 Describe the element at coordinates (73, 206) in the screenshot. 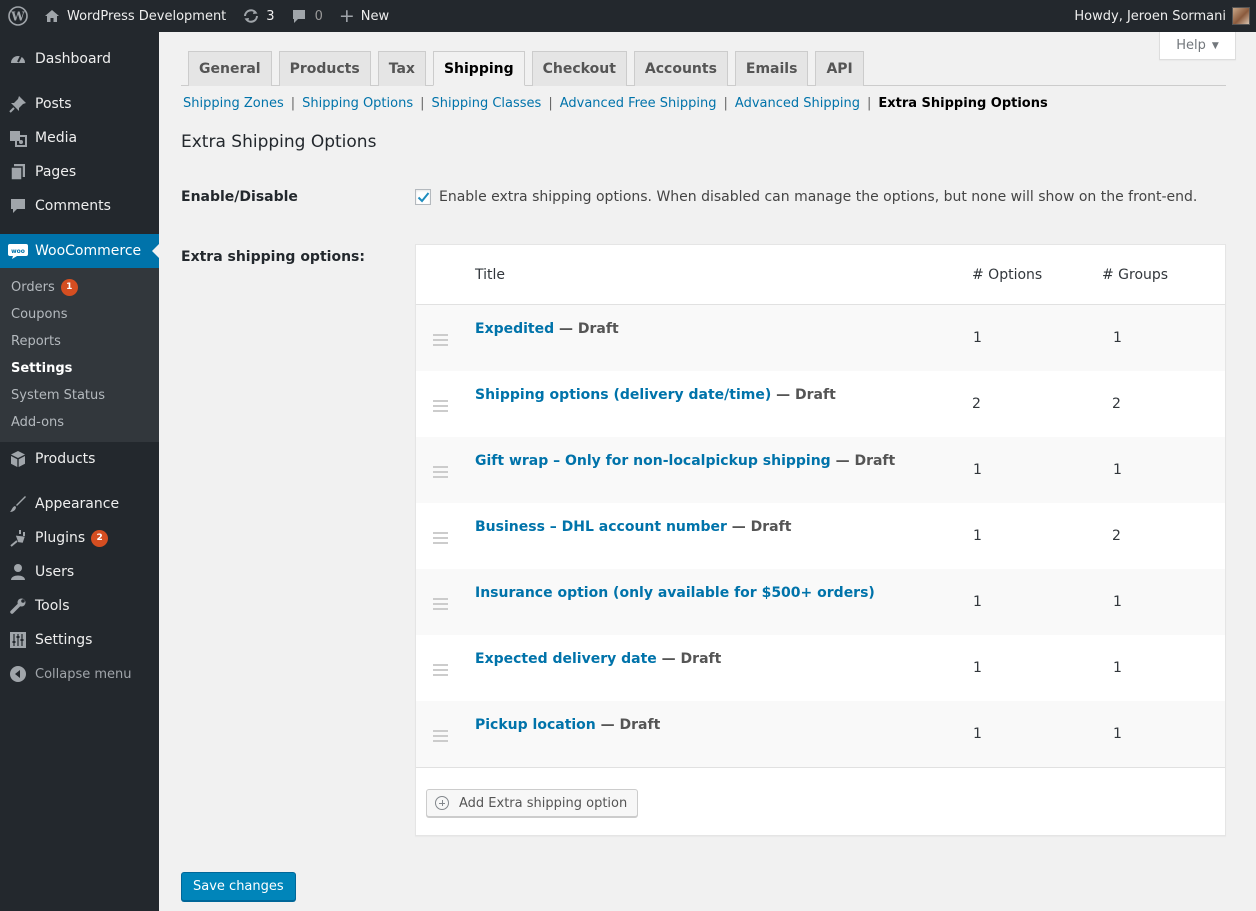

I see `menu-comments-label: Comments` at that location.